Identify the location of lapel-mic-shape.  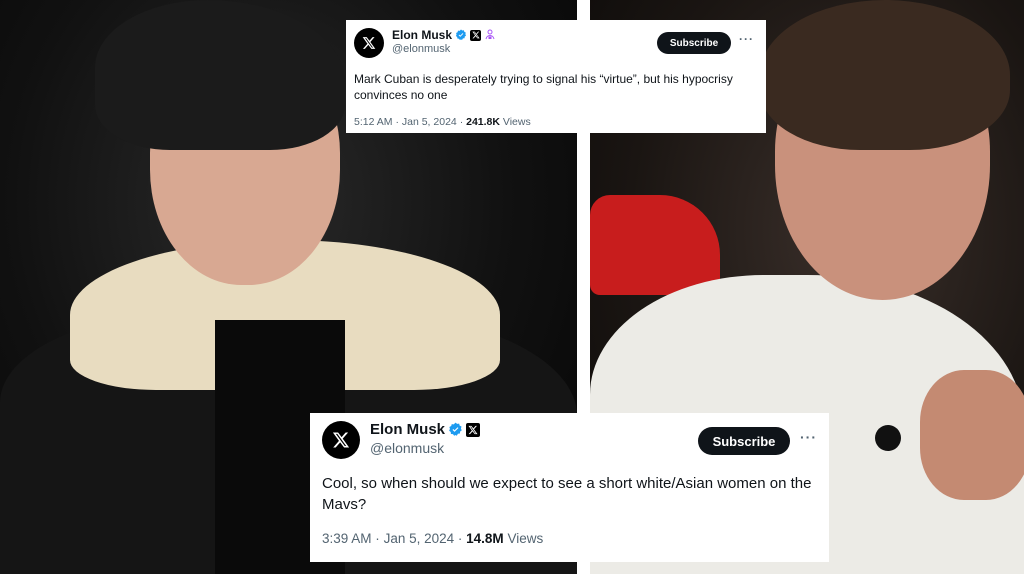
(888, 438).